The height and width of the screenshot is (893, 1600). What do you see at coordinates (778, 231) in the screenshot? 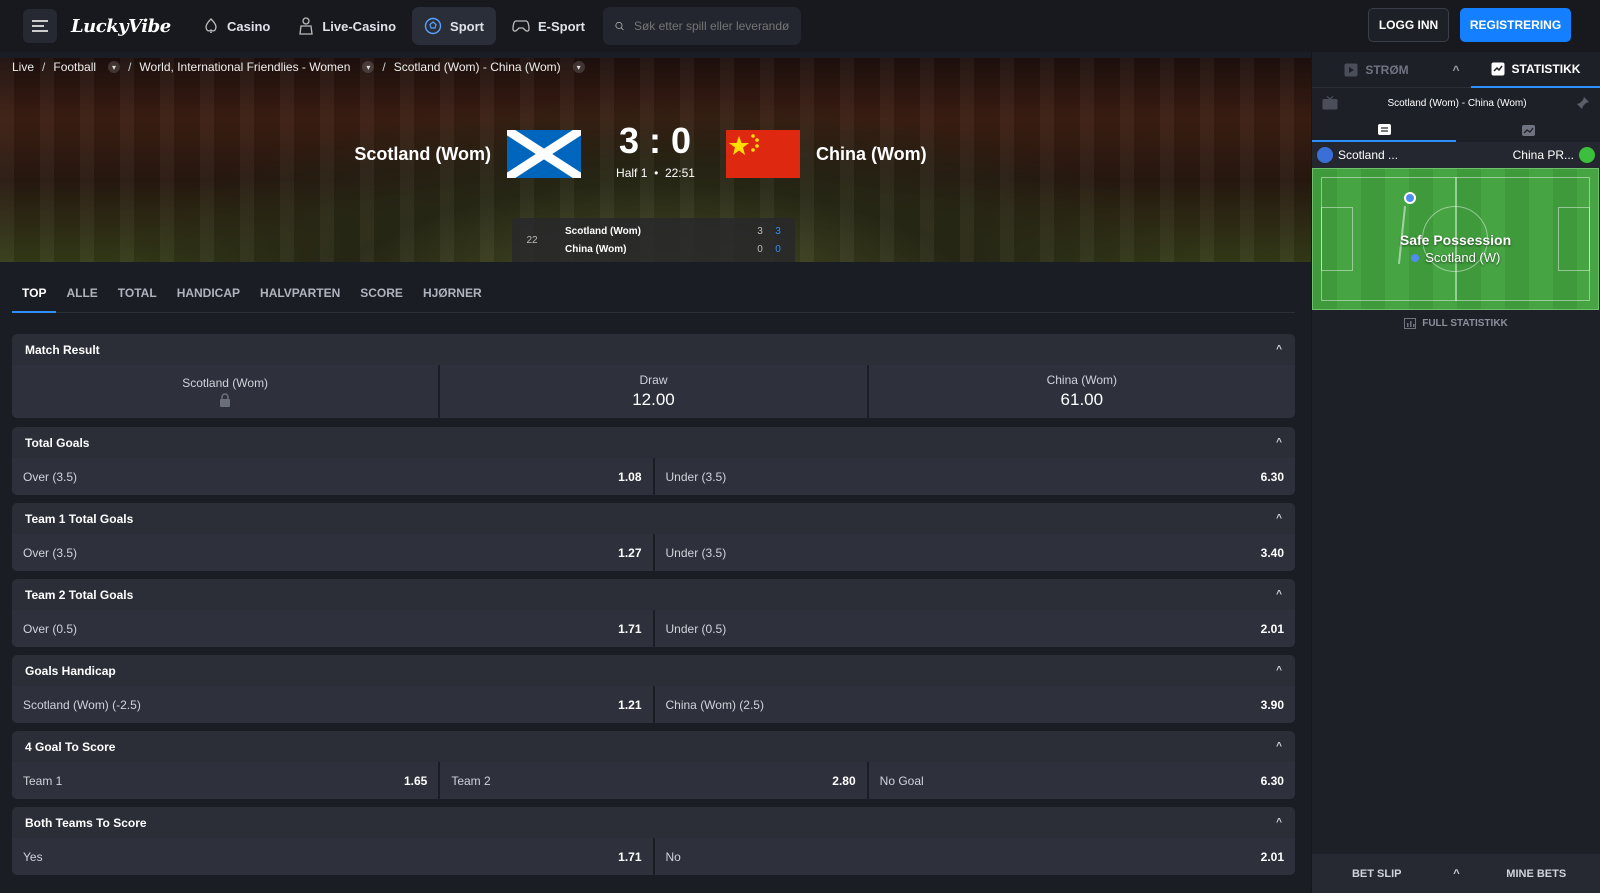
I see `scoreboard-score-period: 3` at bounding box center [778, 231].